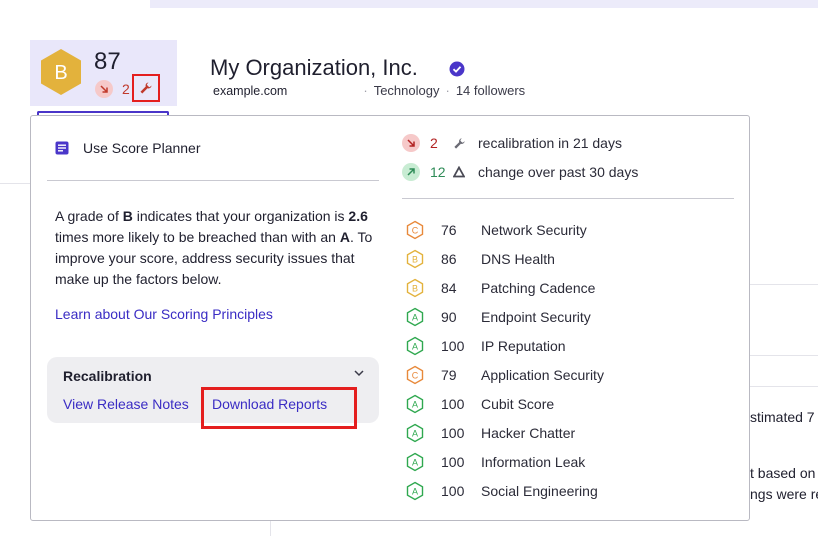  Describe the element at coordinates (62, 148) in the screenshot. I see `planner-icon` at that location.